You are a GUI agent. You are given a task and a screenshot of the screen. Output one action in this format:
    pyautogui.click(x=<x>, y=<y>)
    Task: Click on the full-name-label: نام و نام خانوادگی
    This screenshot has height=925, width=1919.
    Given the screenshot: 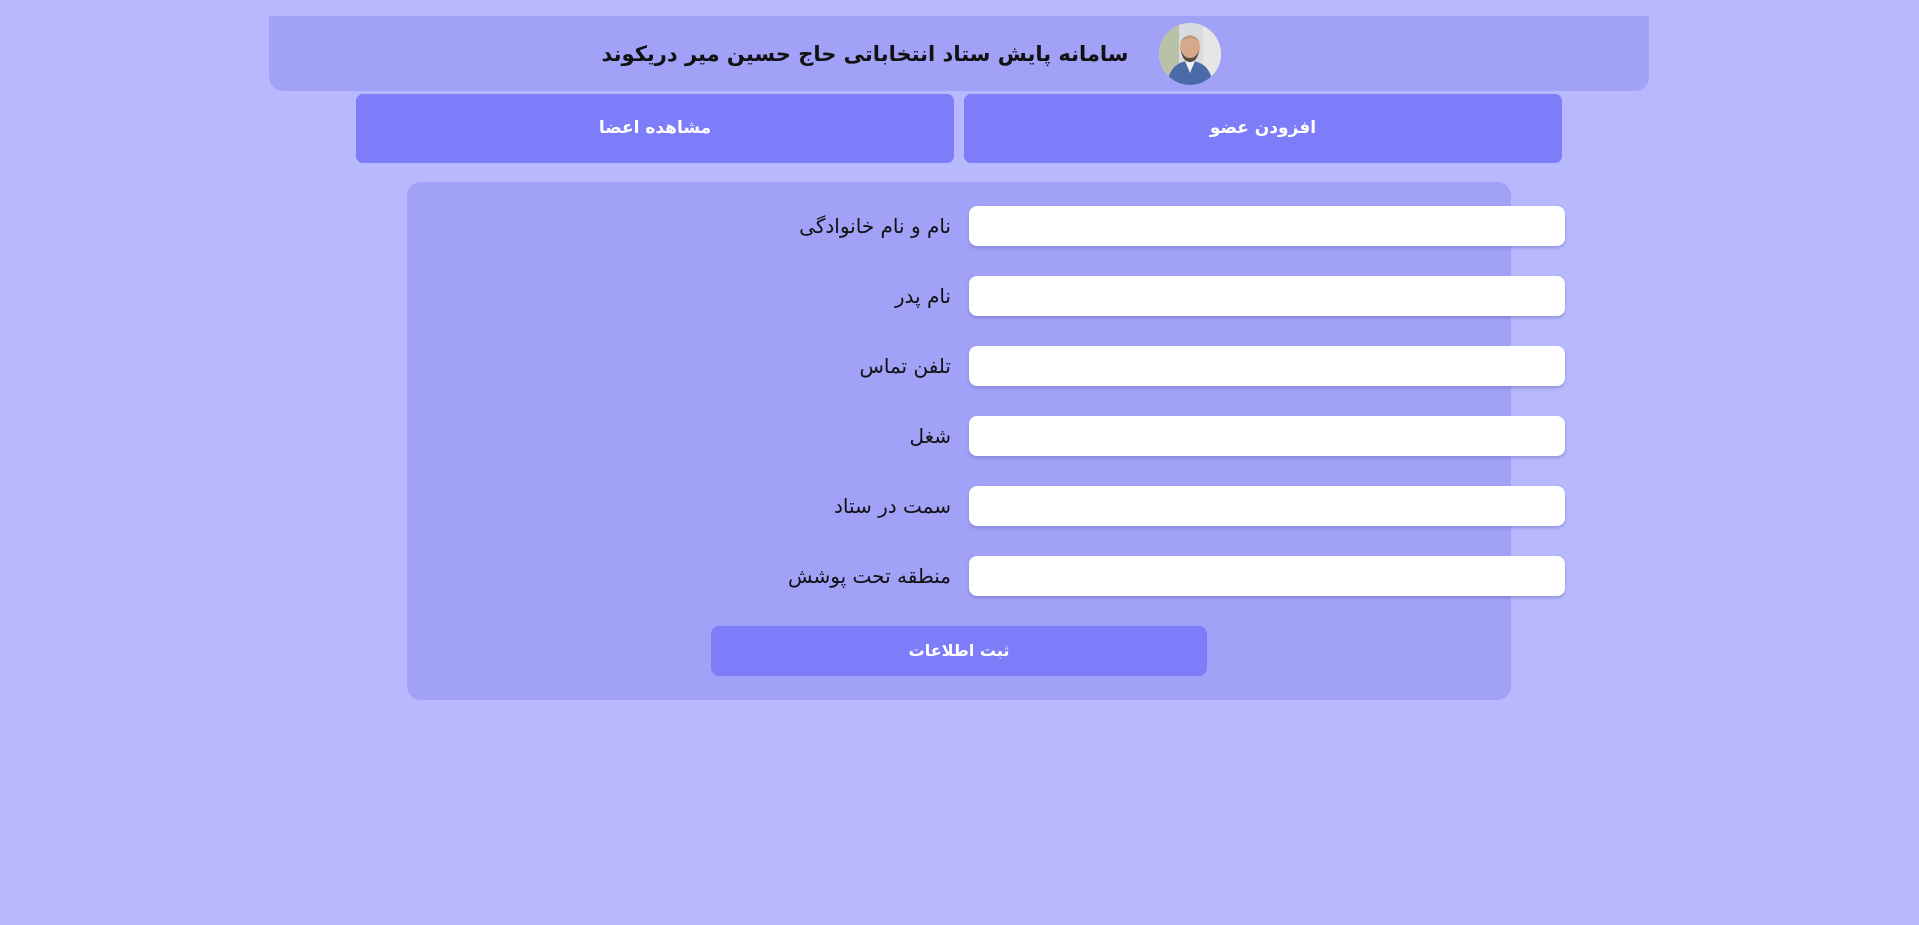 What is the action you would take?
    pyautogui.click(x=875, y=226)
    